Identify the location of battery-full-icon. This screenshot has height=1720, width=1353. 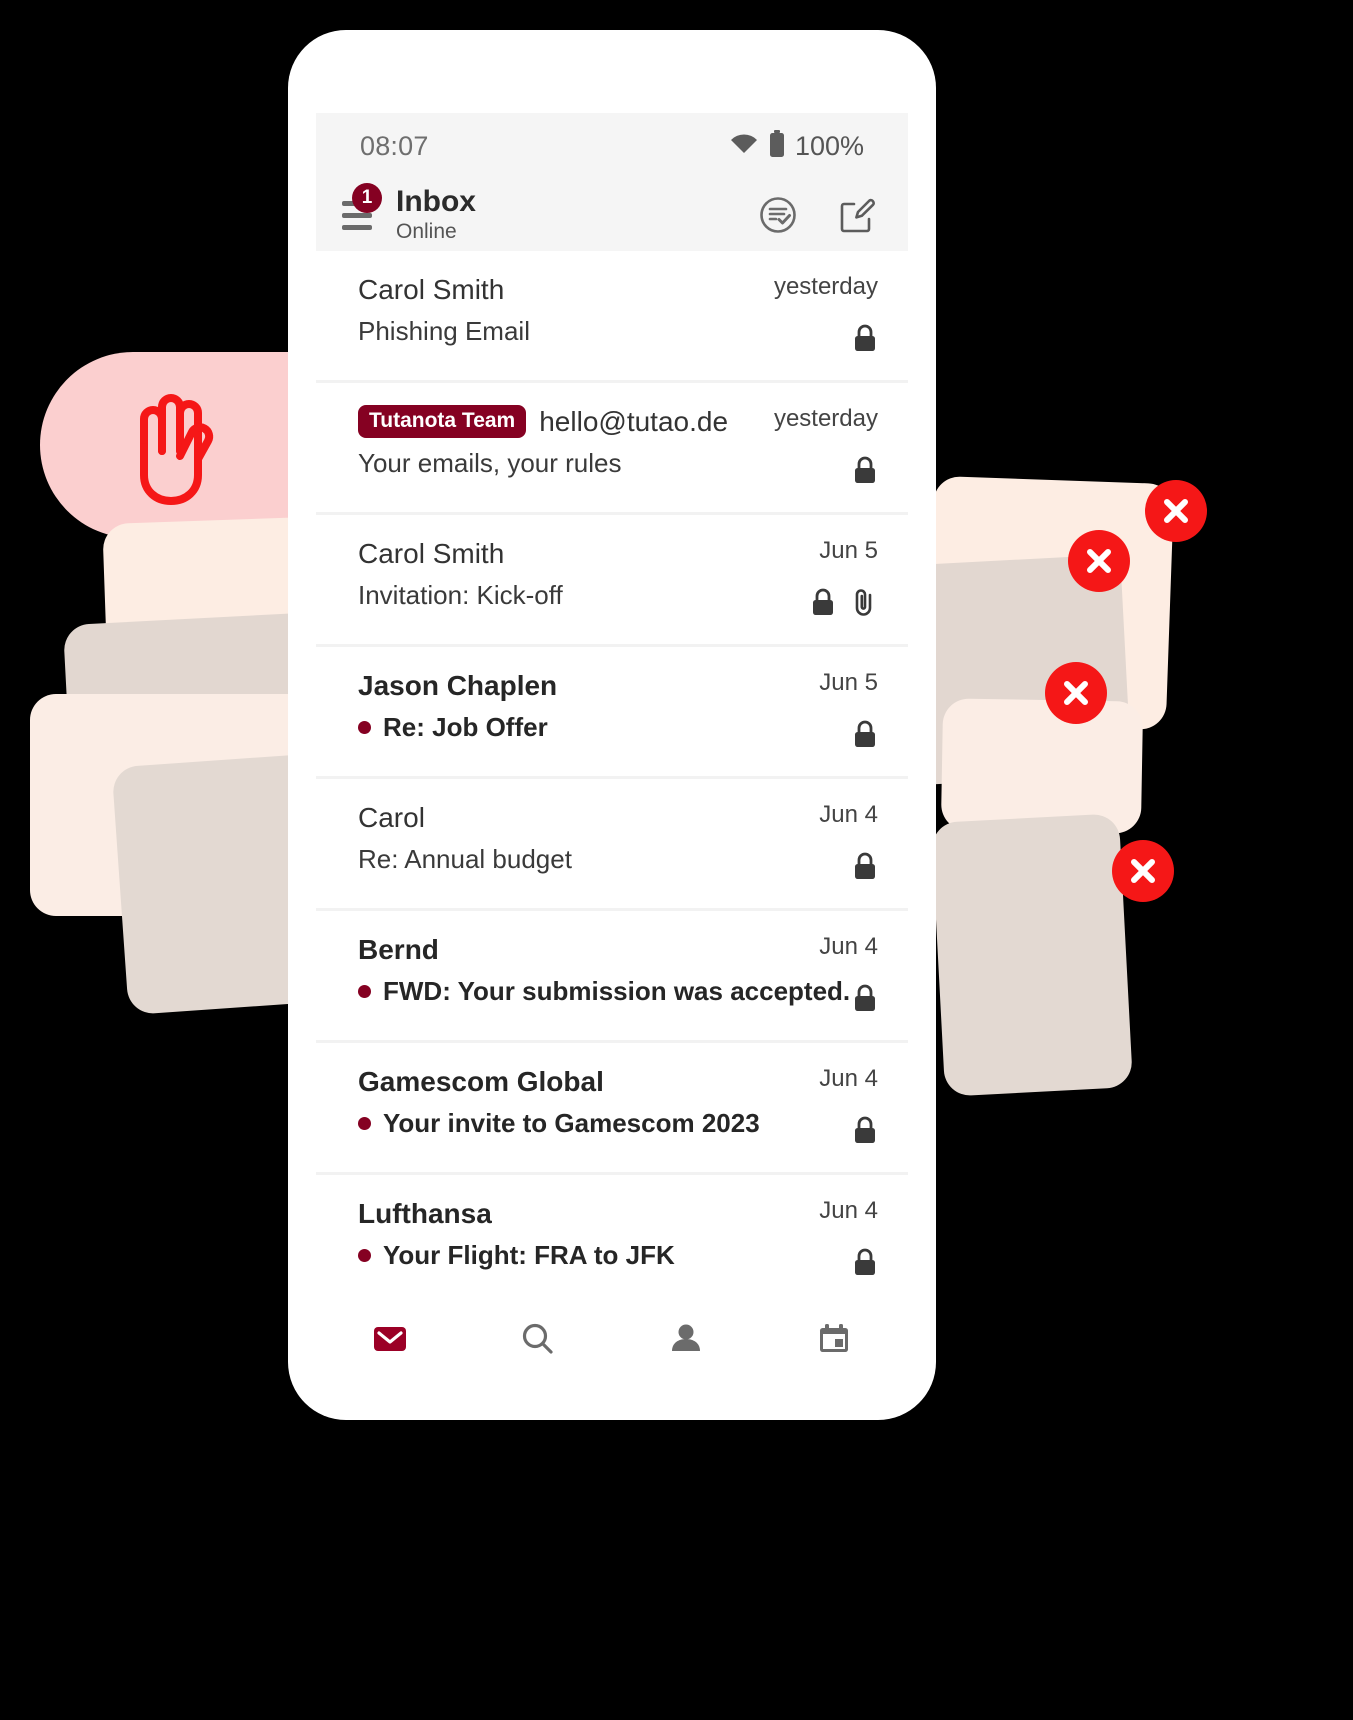
(777, 146).